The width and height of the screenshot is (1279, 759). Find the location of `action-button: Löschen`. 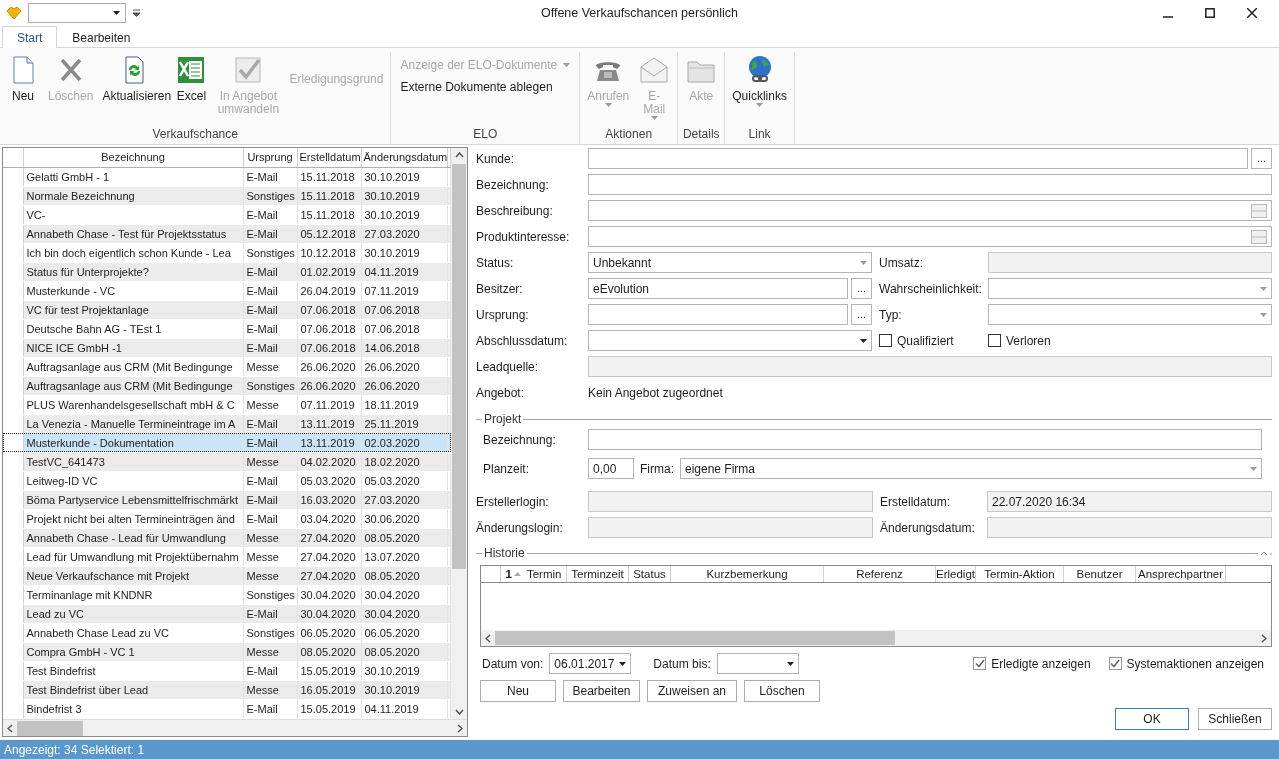

action-button: Löschen is located at coordinates (782, 691).